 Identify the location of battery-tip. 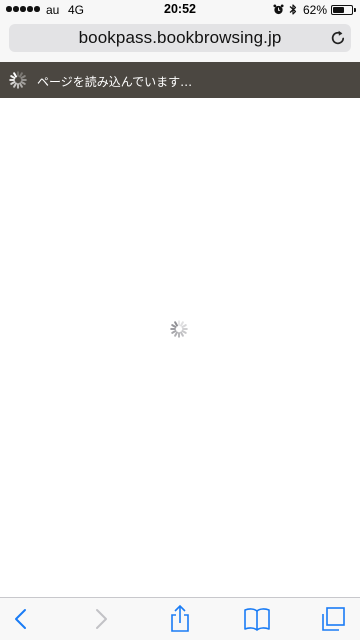
(355, 10).